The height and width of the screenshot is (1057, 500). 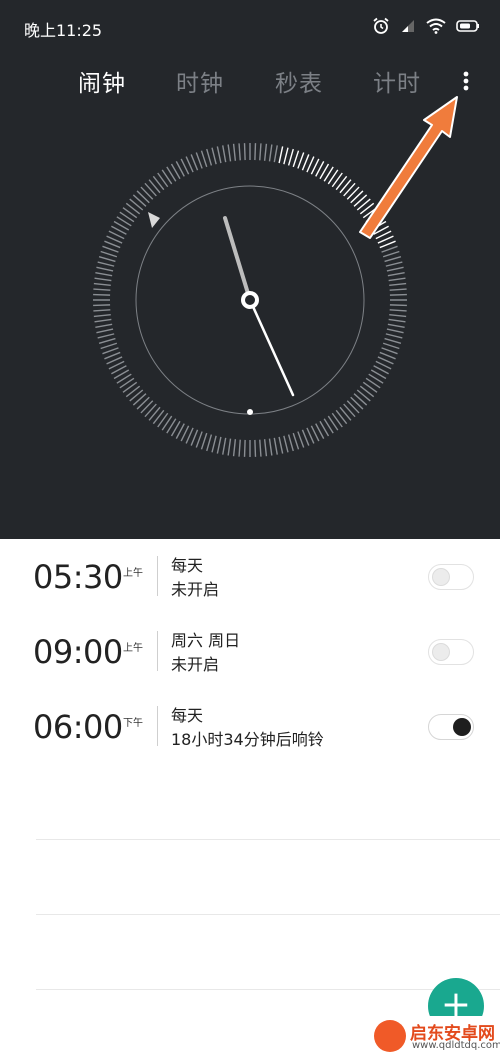 I want to click on second-dot, so click(x=250, y=412).